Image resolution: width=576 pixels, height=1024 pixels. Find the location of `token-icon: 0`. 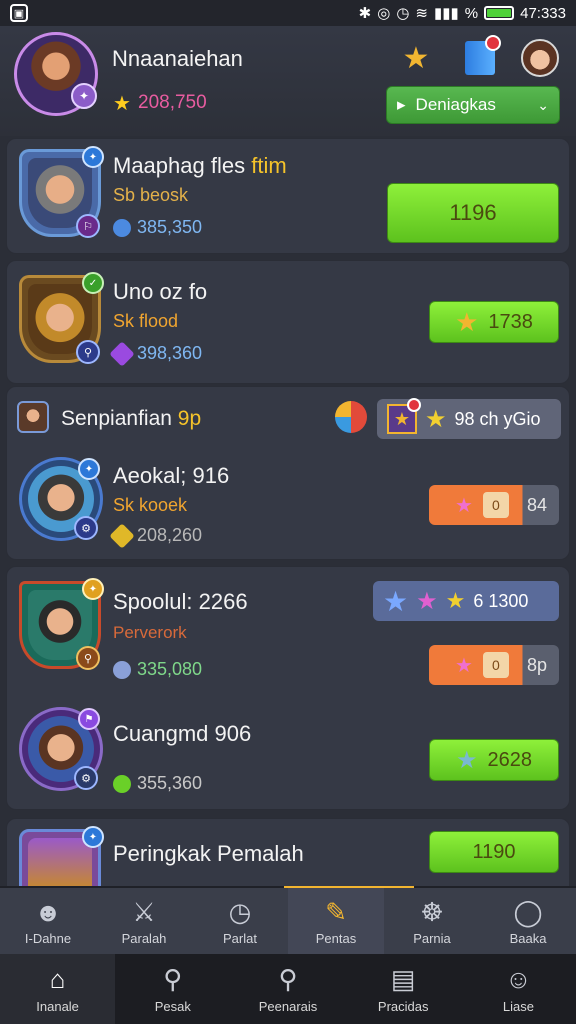

token-icon: 0 is located at coordinates (495, 505).